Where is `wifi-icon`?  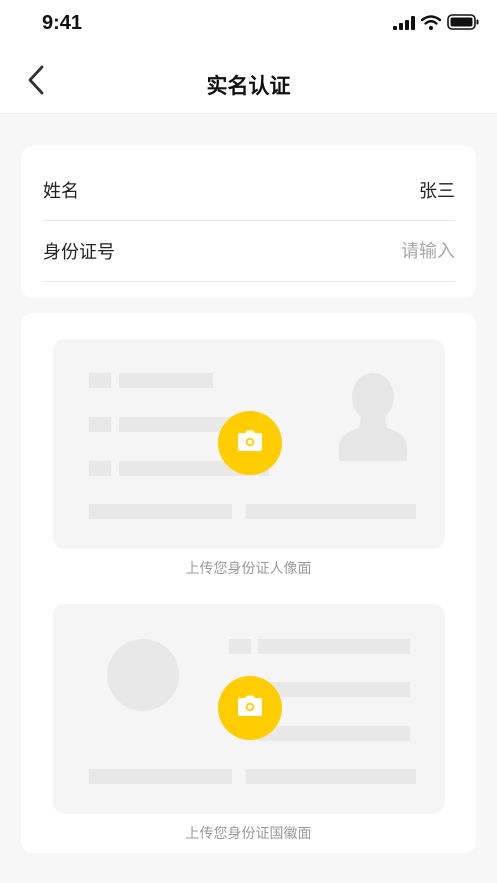
wifi-icon is located at coordinates (431, 24).